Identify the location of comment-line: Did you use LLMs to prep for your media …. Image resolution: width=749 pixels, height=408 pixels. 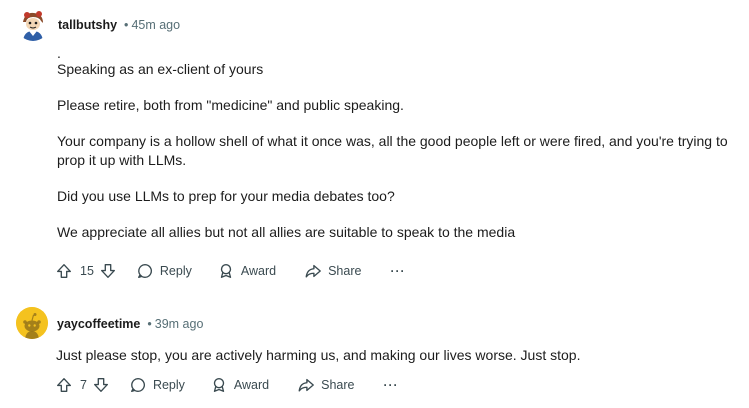
(226, 196).